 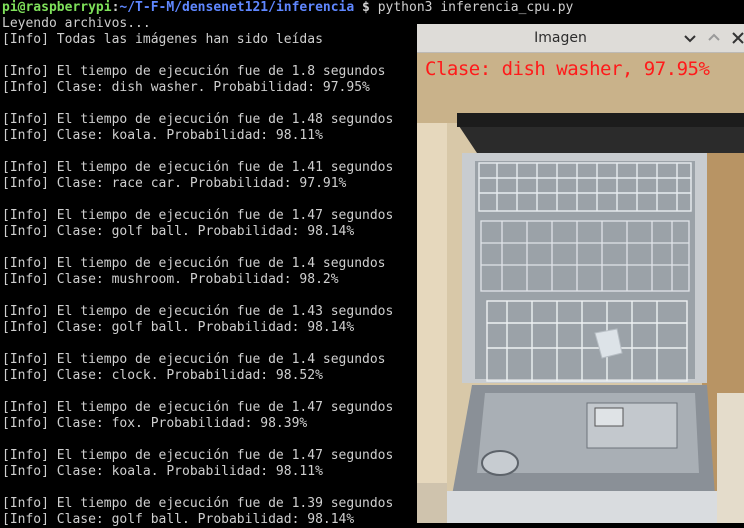 What do you see at coordinates (362, 7) in the screenshot?
I see `prompt-dollar: $` at bounding box center [362, 7].